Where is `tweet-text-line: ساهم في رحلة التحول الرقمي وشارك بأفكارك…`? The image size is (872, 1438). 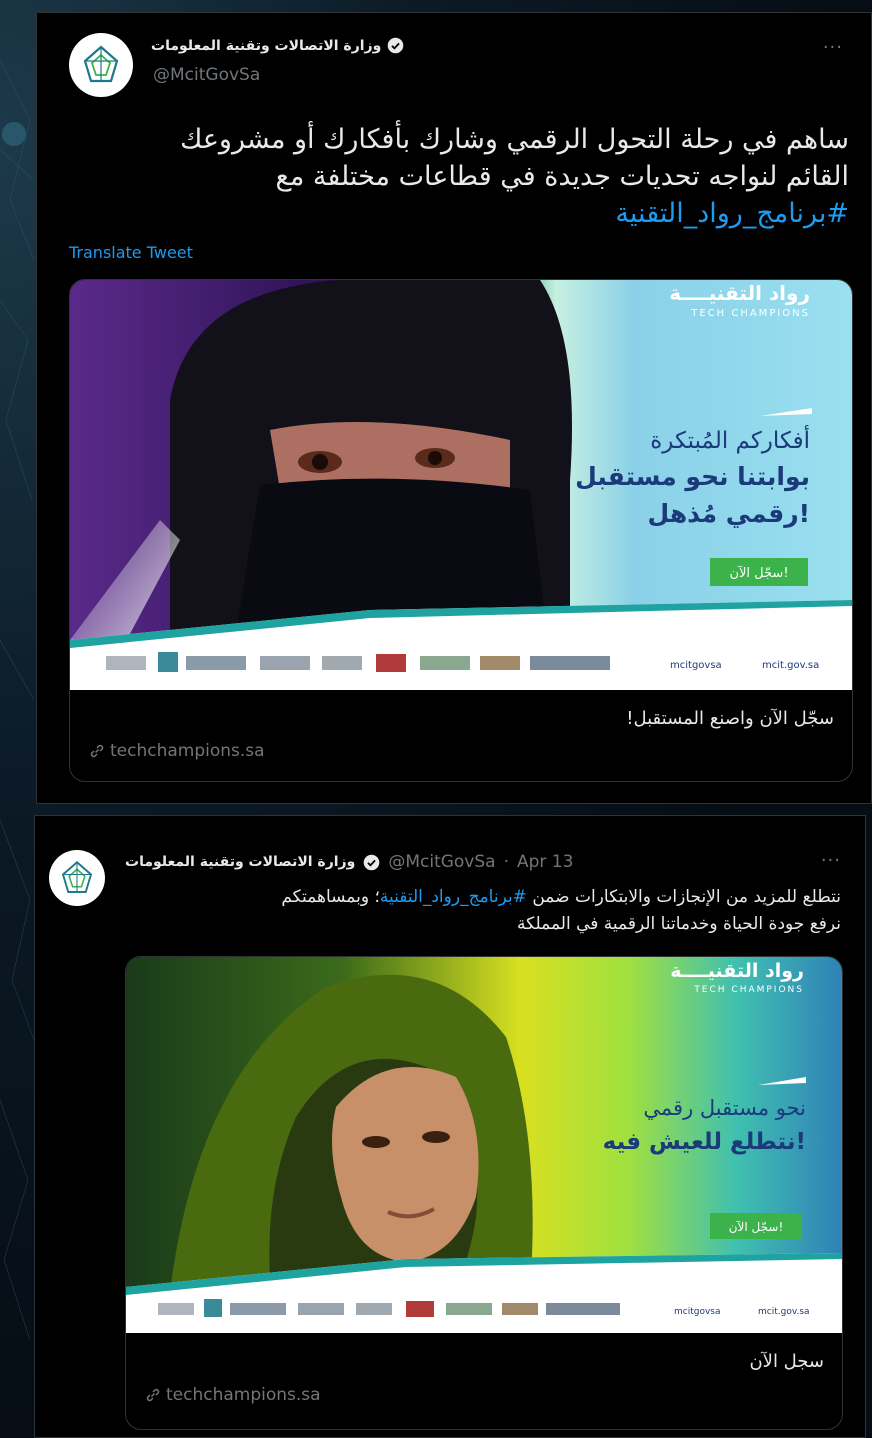
tweet-text-line: ساهم في رحلة التحول الرقمي وشارك بأفكارك… is located at coordinates (514, 139).